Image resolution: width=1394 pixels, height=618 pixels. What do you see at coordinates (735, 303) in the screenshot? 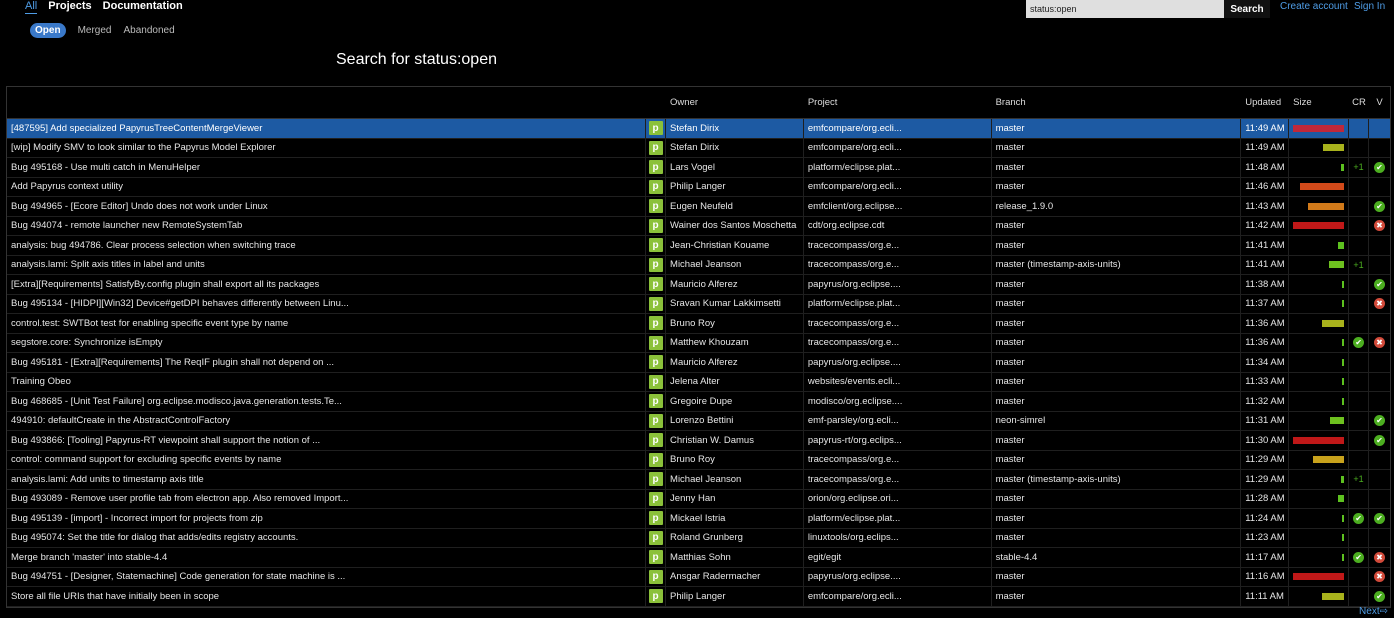
I see `change-owner: Sravan Kumar Lakkimsetti` at bounding box center [735, 303].